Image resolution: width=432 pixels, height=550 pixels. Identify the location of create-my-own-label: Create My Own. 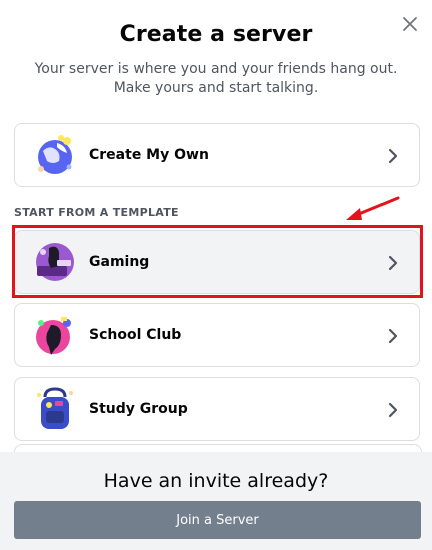
(149, 155).